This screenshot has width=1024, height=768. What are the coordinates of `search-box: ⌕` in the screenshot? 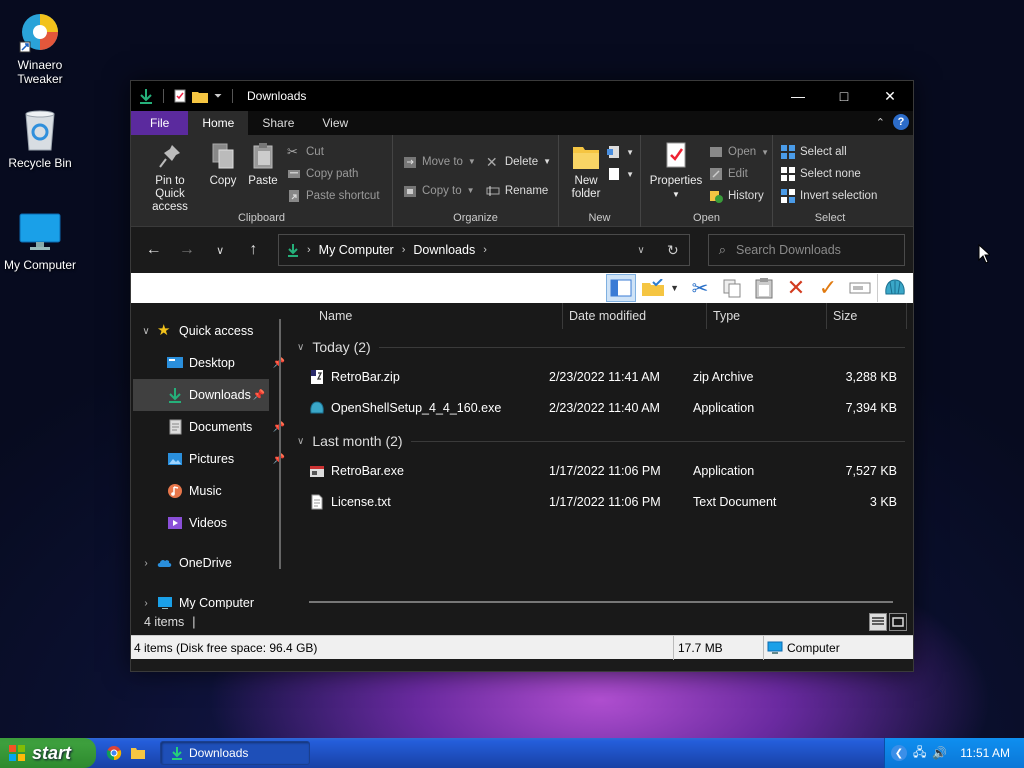 It's located at (806, 250).